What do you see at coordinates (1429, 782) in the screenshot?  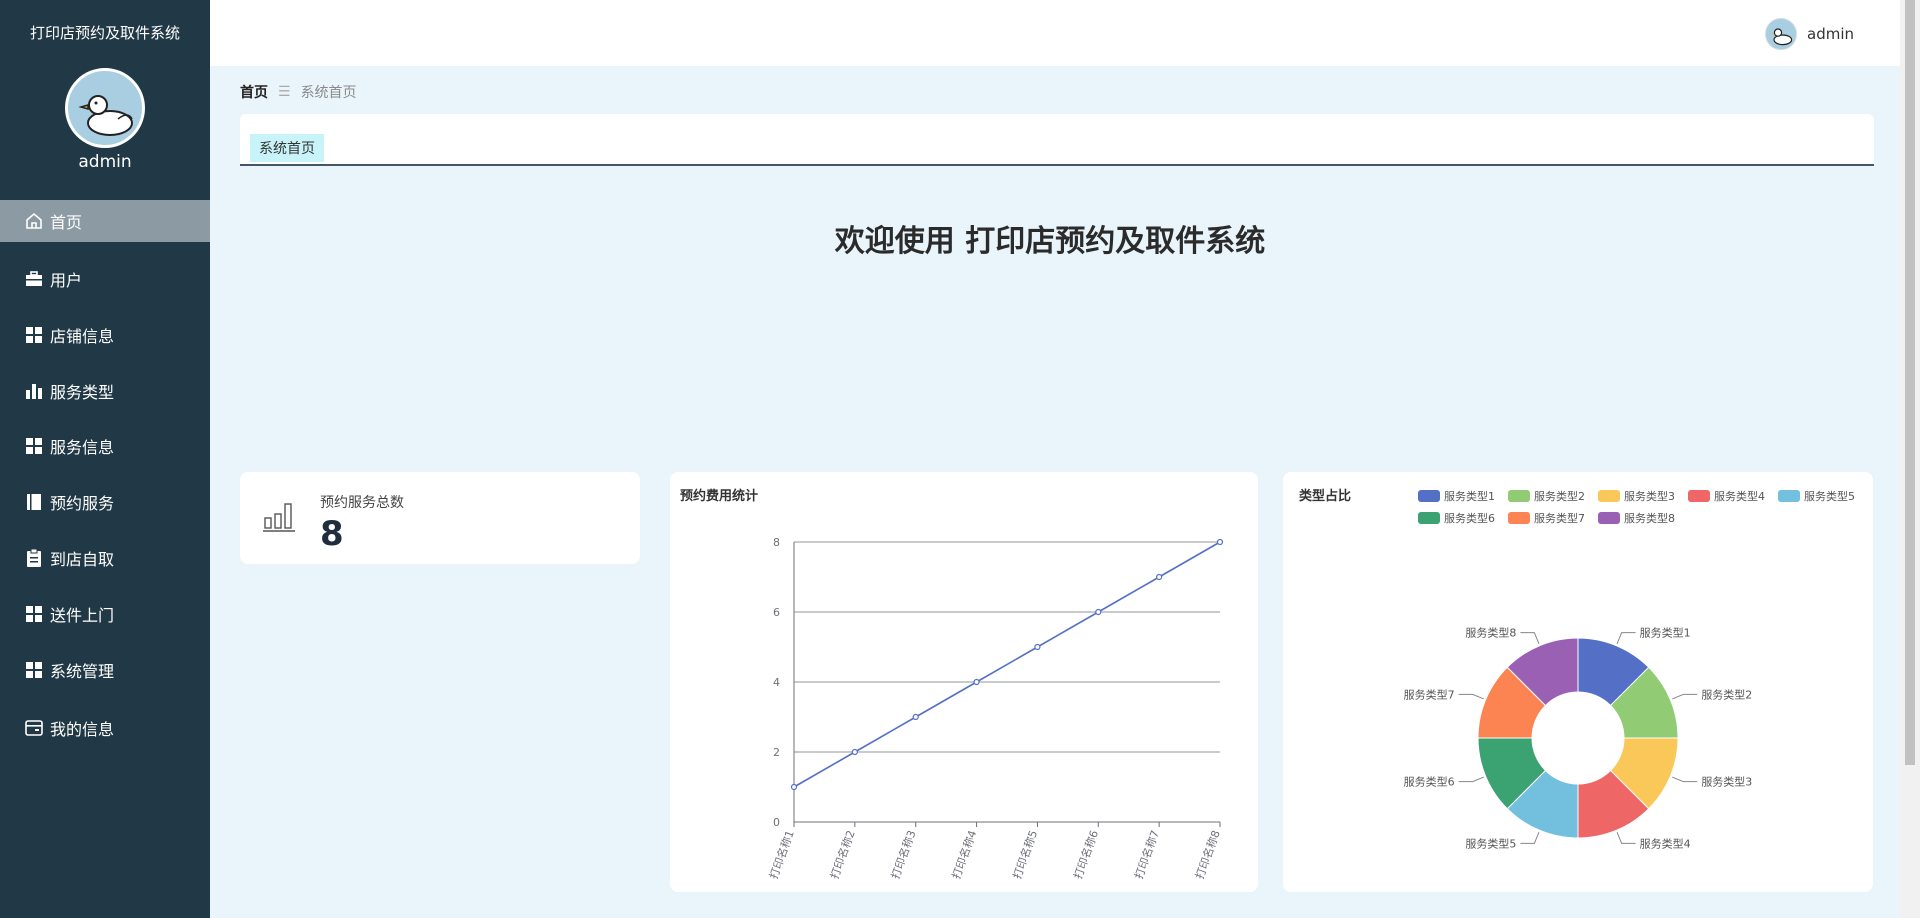 I see `pie-label: 服务类型6` at bounding box center [1429, 782].